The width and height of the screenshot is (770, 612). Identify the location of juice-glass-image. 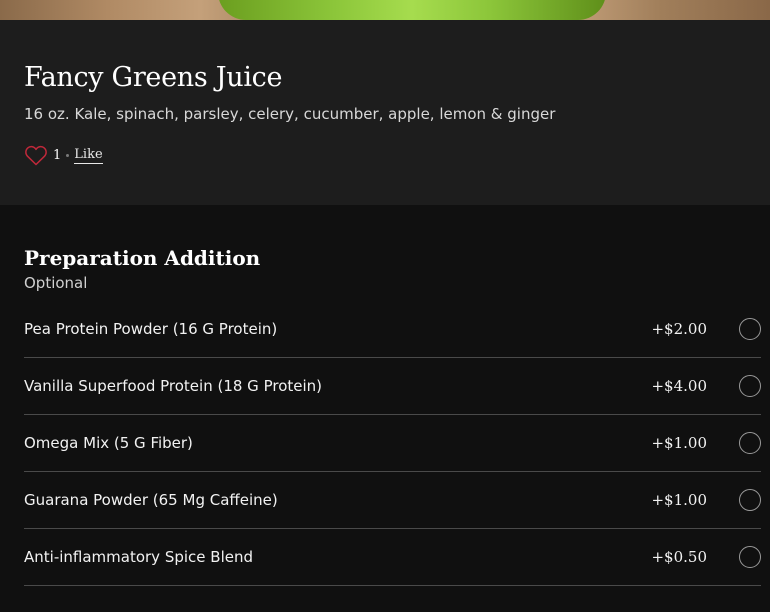
(412, 10).